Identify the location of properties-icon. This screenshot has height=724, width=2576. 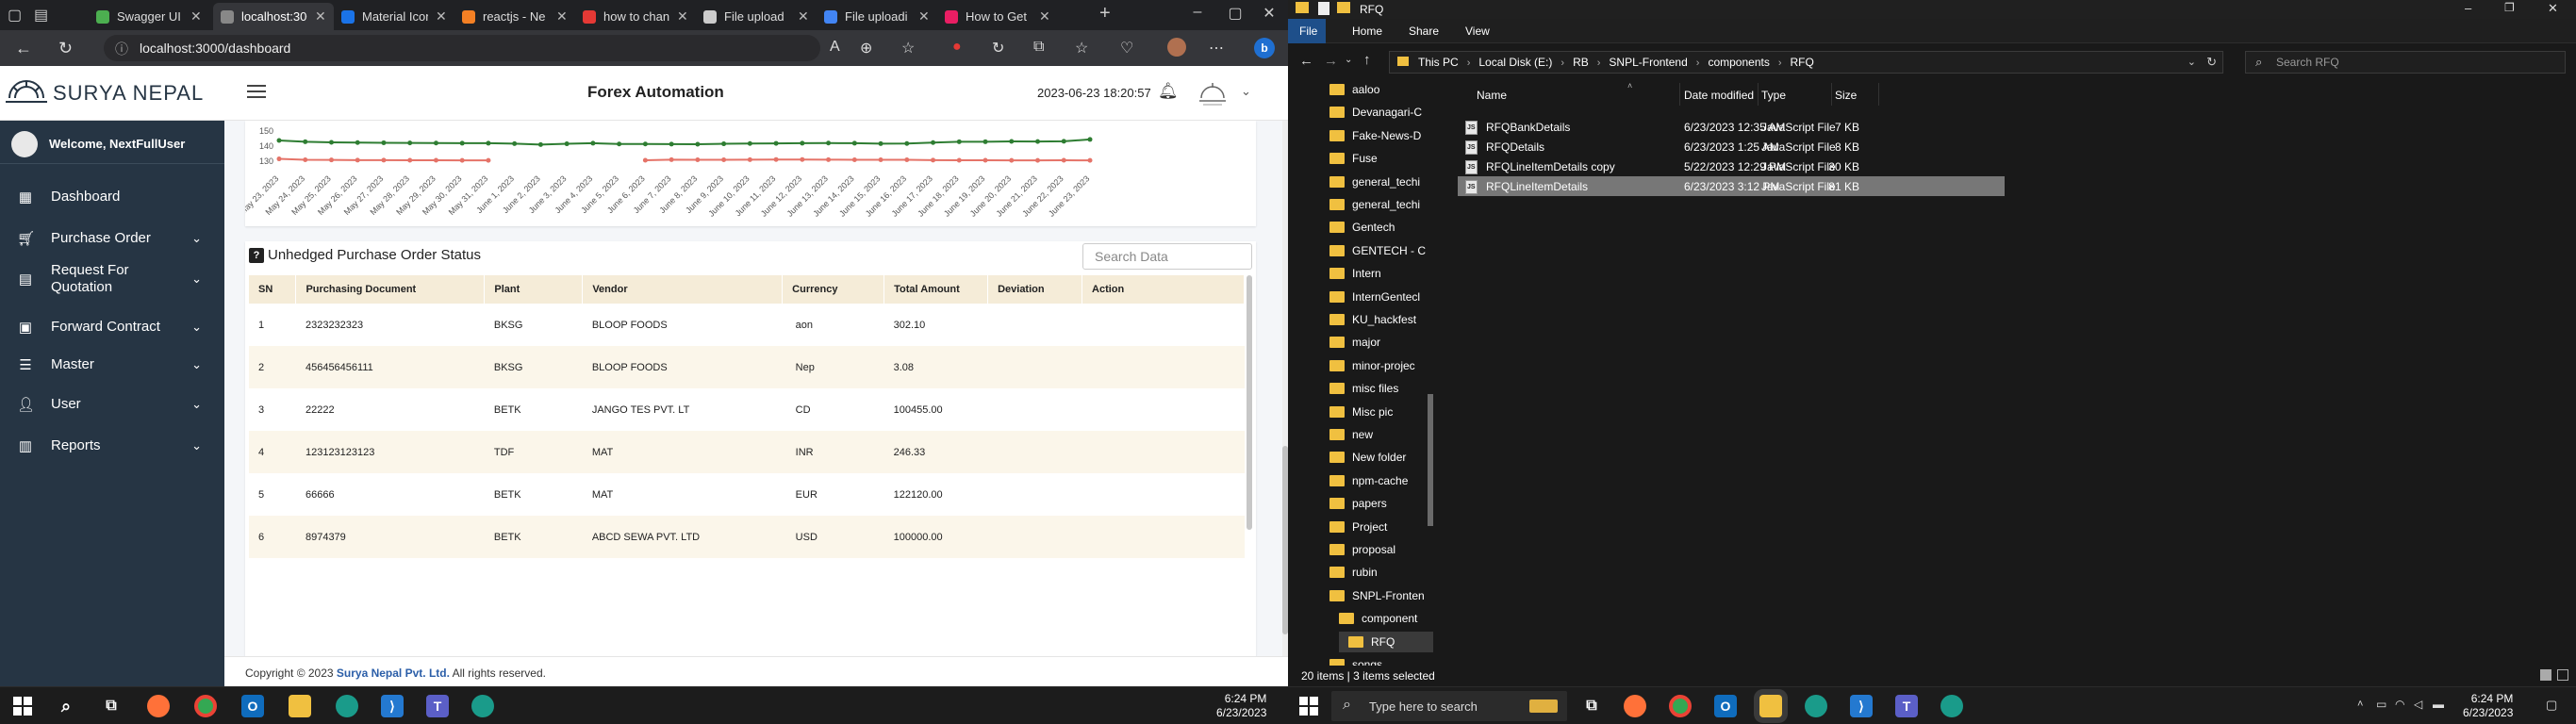
(1323, 8).